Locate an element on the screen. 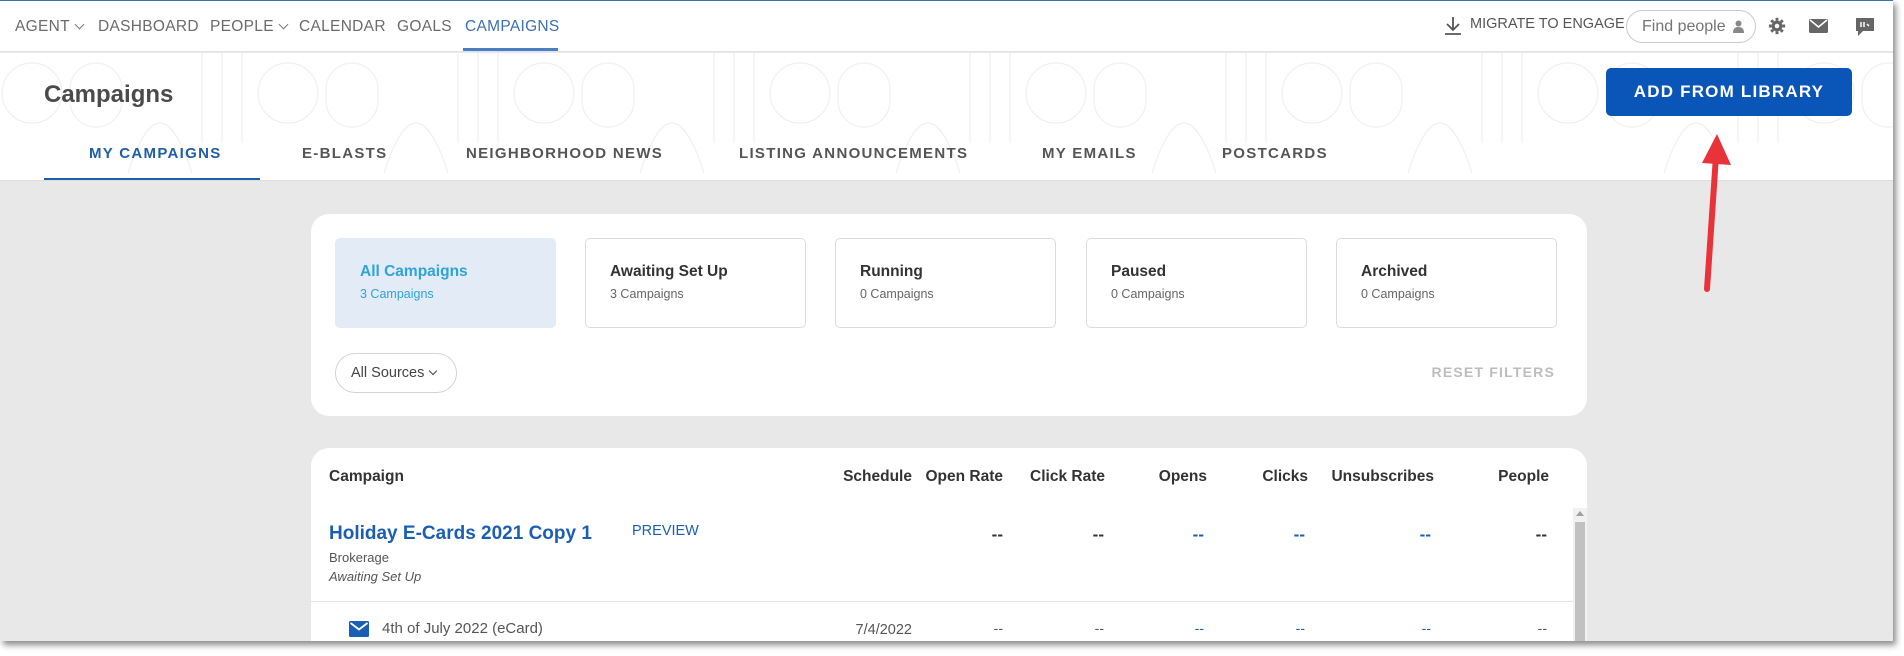 The height and width of the screenshot is (656, 1904). column-header-open-rate: Open Rate is located at coordinates (952, 477).